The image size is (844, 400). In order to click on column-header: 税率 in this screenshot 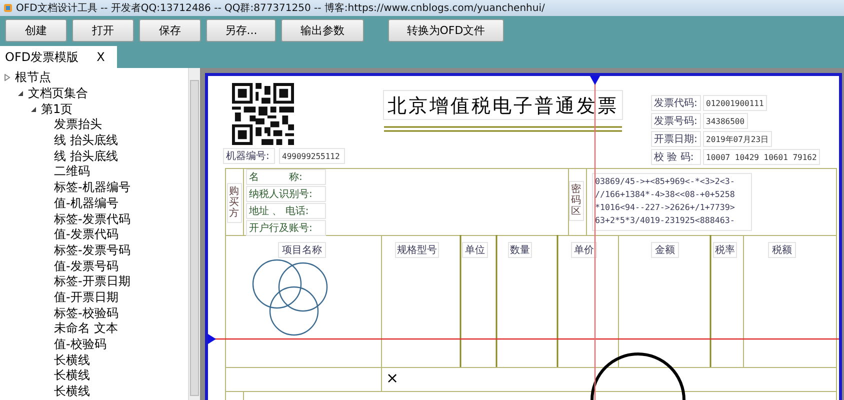, I will do `click(725, 250)`.